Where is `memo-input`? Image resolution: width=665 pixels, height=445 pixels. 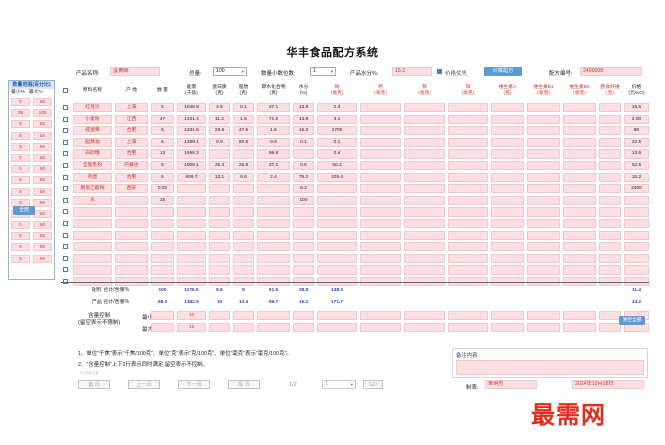
memo-input is located at coordinates (550, 367).